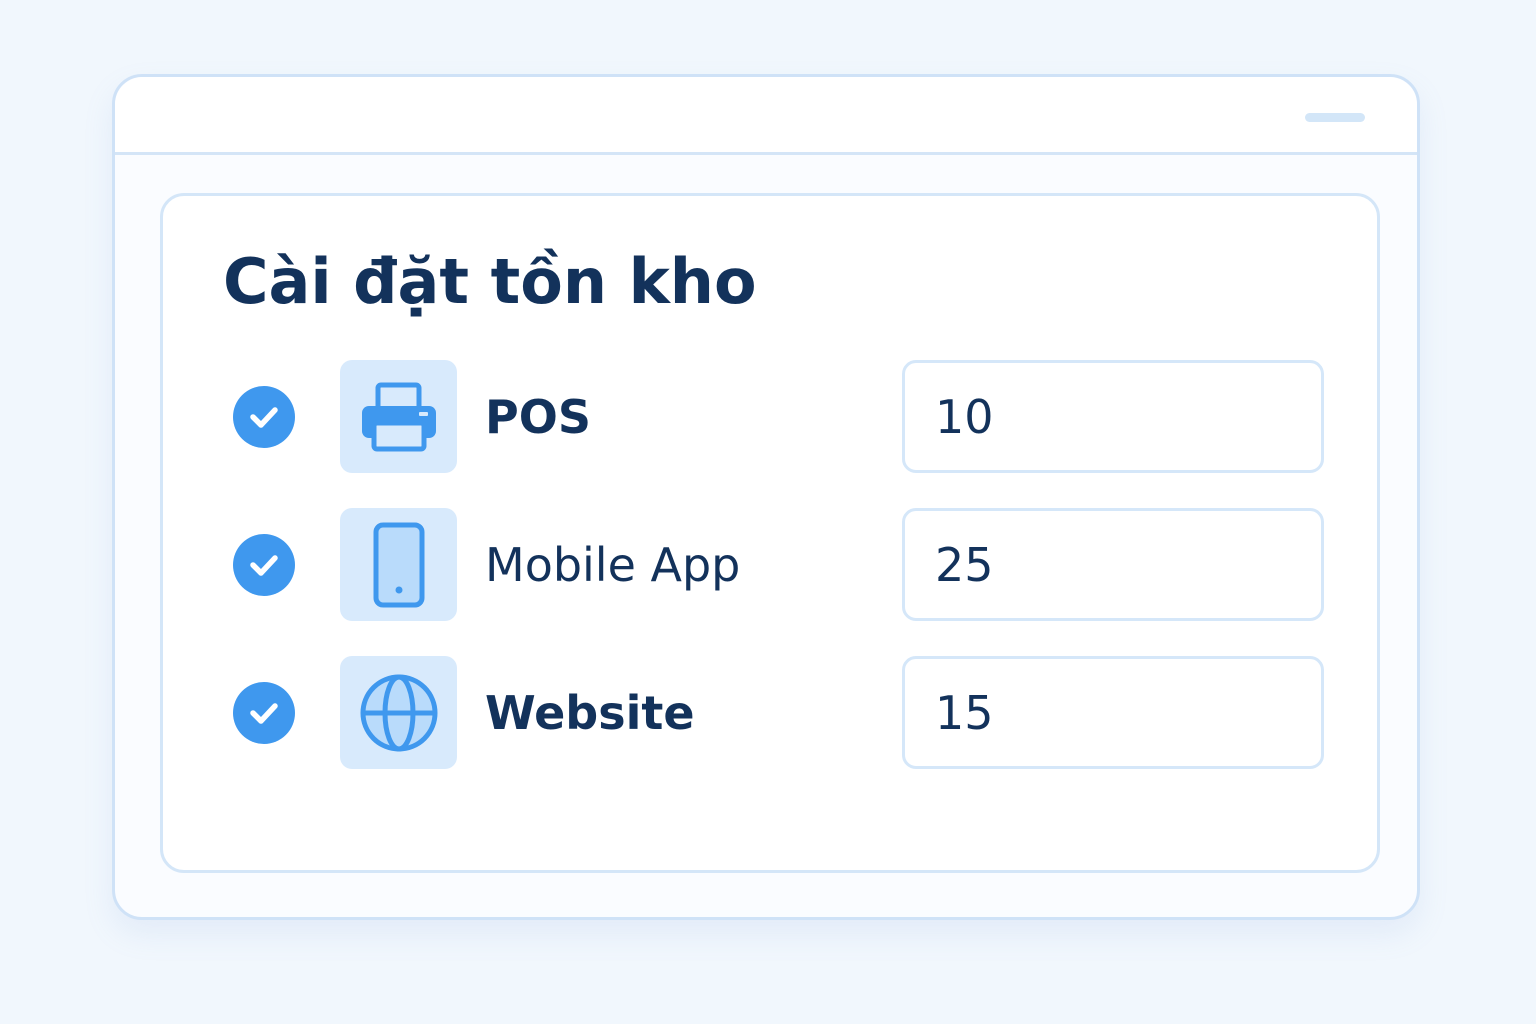 This screenshot has height=1024, width=1536. Describe the element at coordinates (1335, 117) in the screenshot. I see `window-control-bar` at that location.